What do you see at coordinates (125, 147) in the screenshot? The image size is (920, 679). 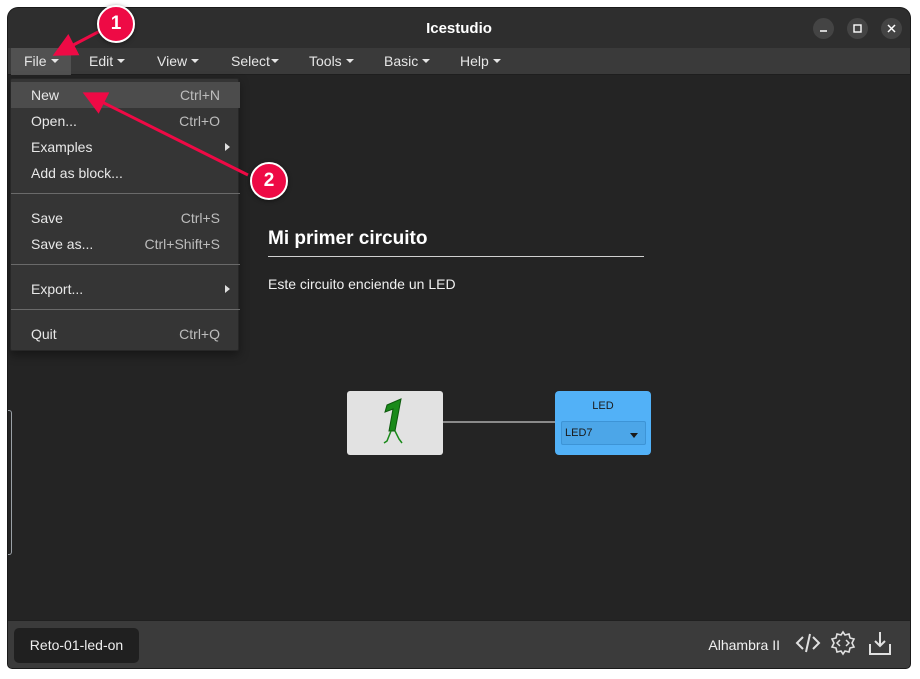 I see `menu-item-examples: Examples` at bounding box center [125, 147].